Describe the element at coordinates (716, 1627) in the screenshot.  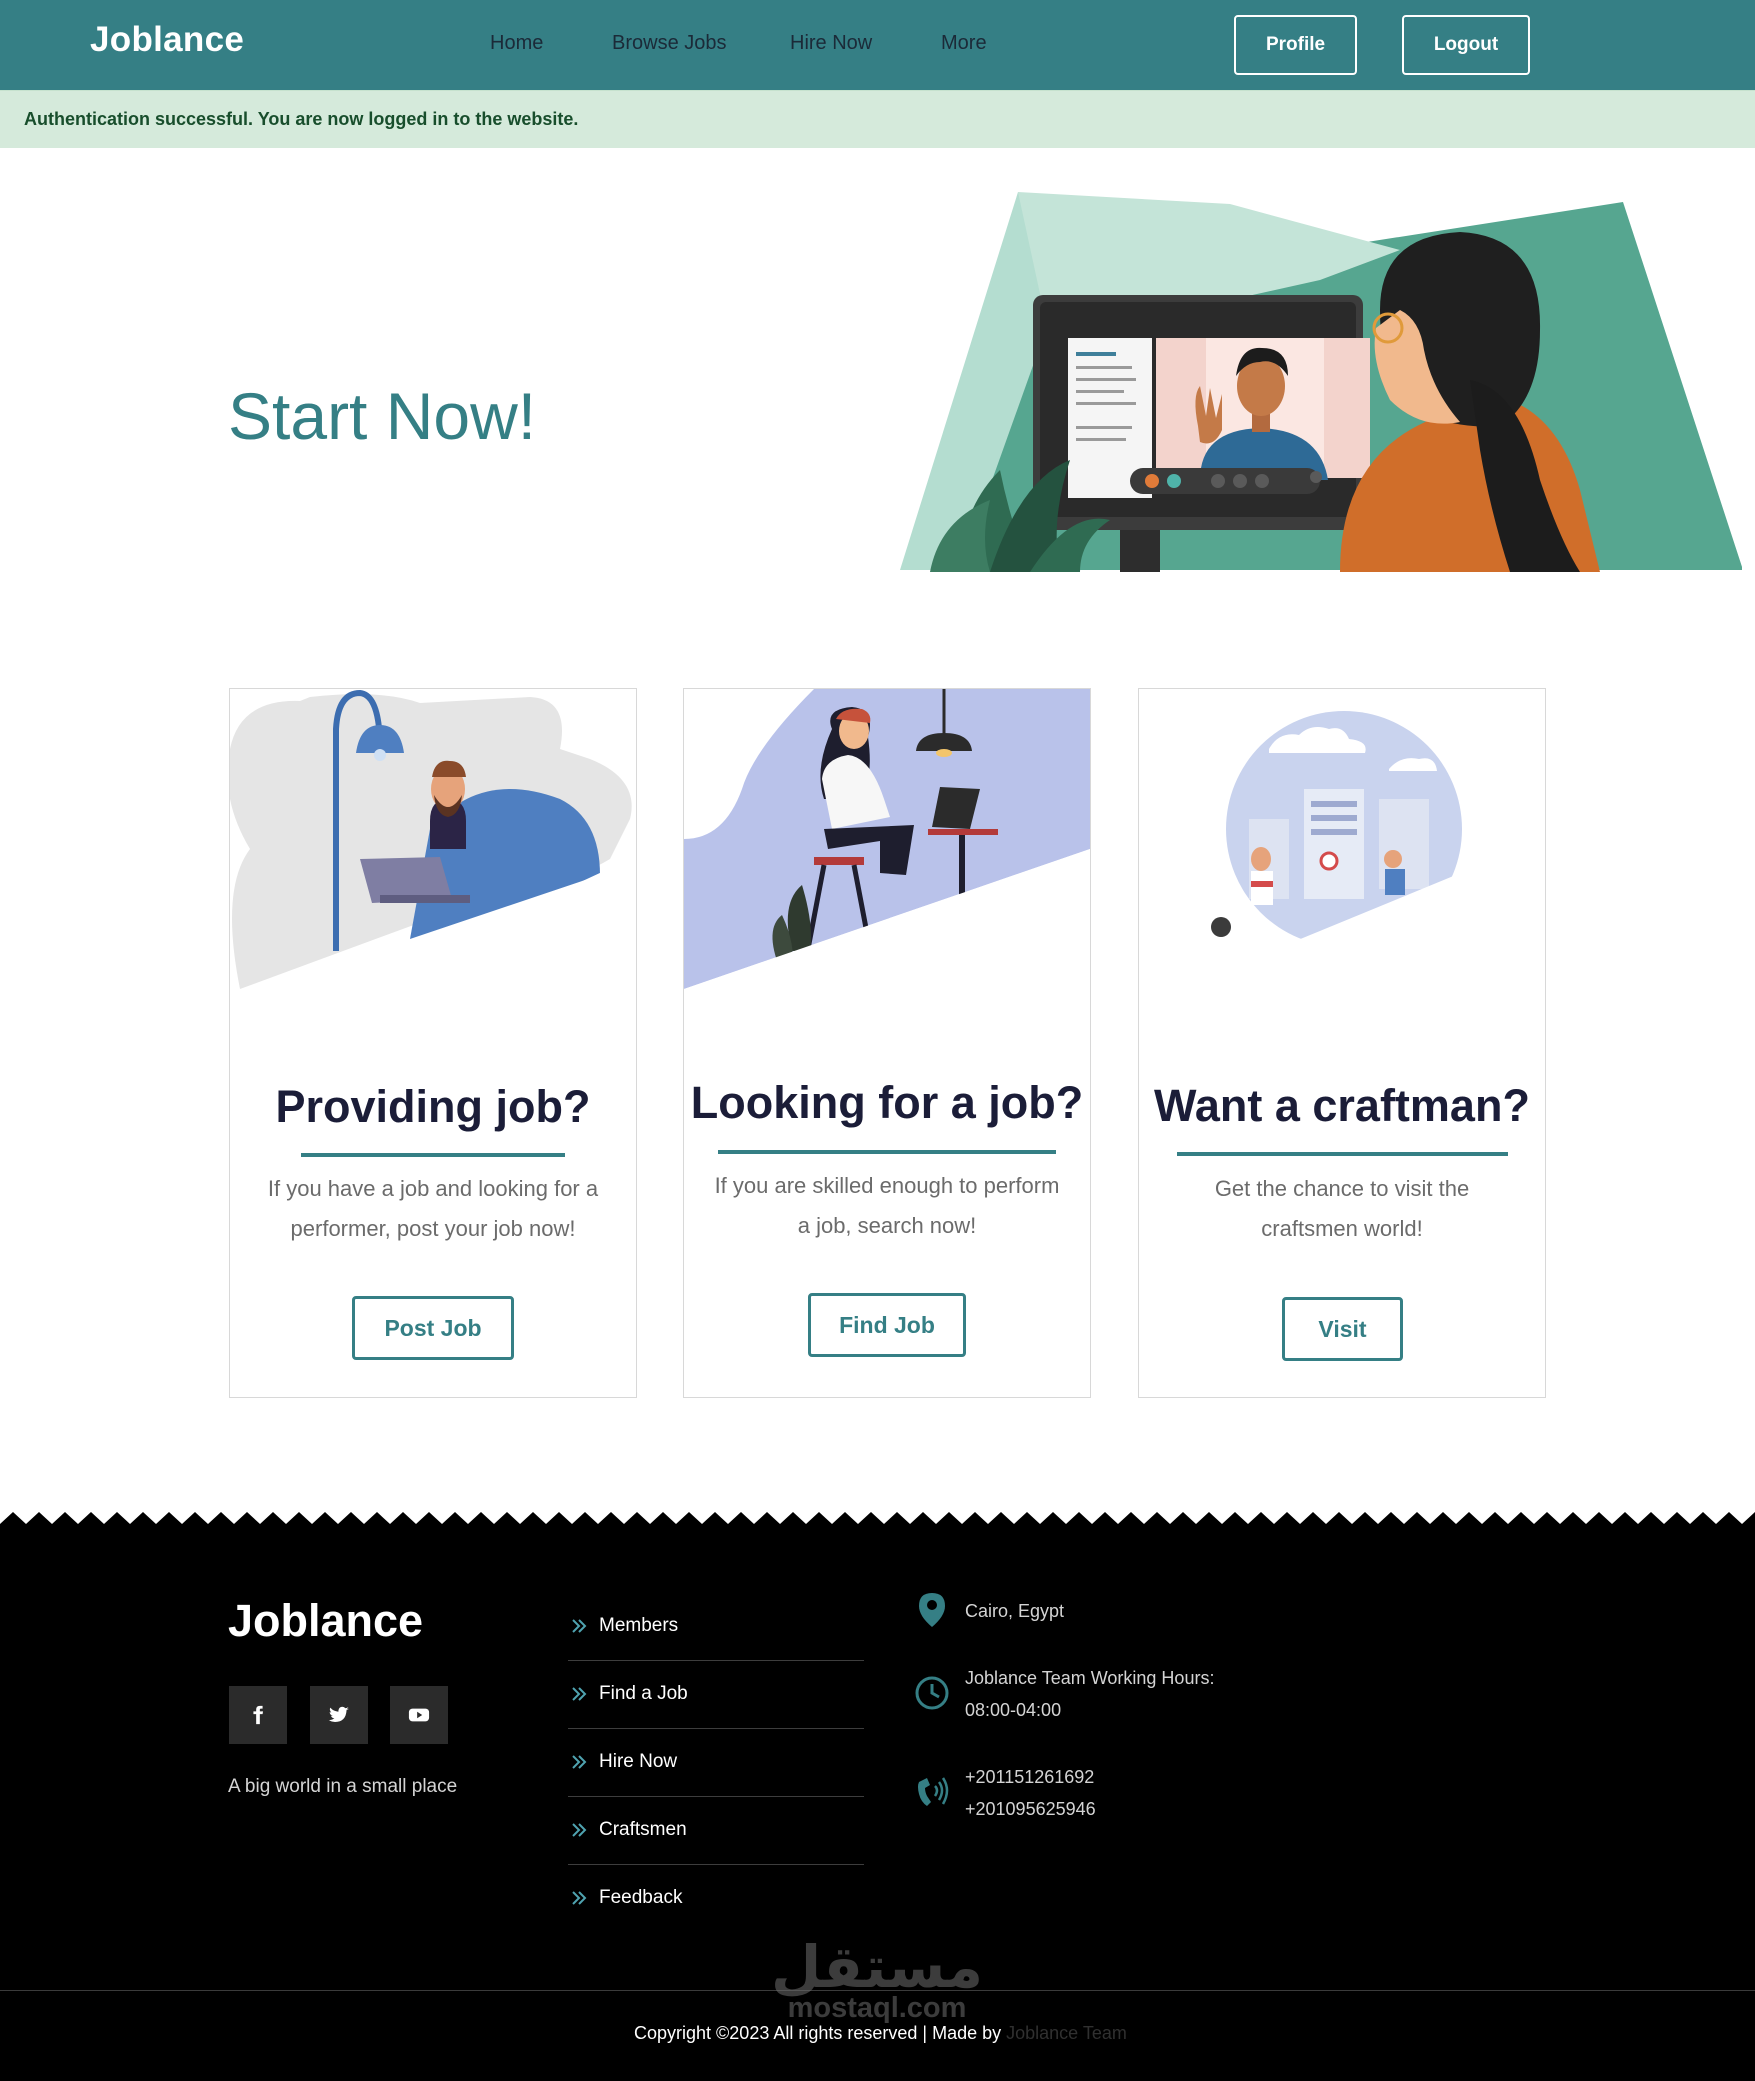
I see `footer-link-members: Members` at that location.